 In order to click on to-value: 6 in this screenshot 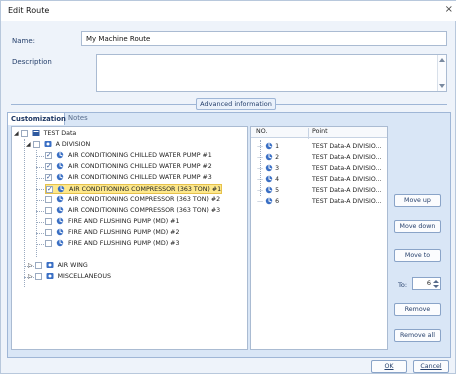, I will do `click(428, 283)`.